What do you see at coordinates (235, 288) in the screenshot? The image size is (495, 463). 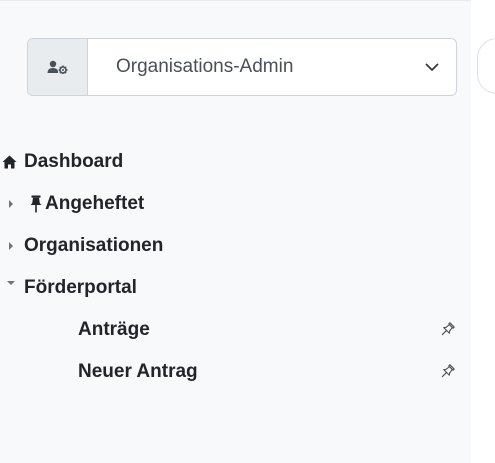 I see `nav-item-foerderportal: Förderportal` at bounding box center [235, 288].